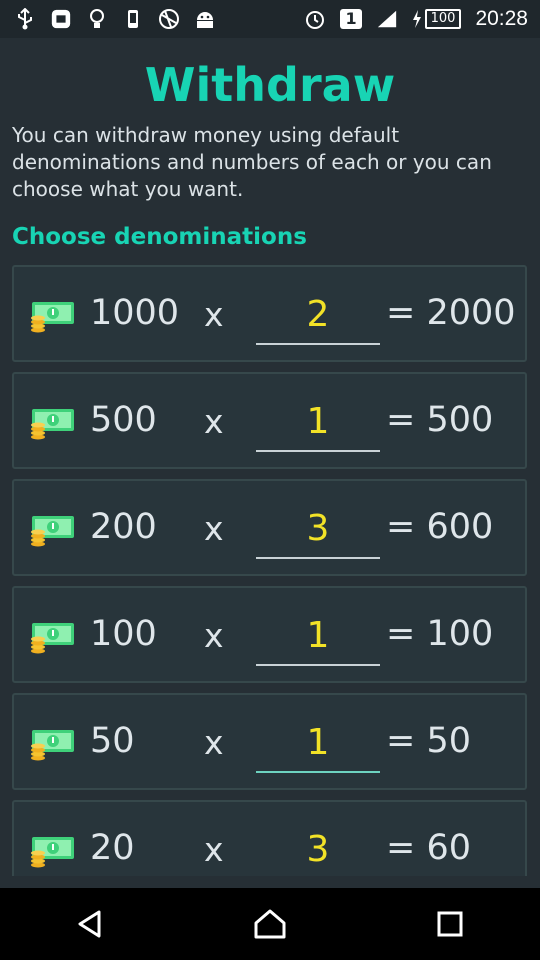 The image size is (540, 960). Describe the element at coordinates (428, 741) in the screenshot. I see `row-total: = 50` at that location.